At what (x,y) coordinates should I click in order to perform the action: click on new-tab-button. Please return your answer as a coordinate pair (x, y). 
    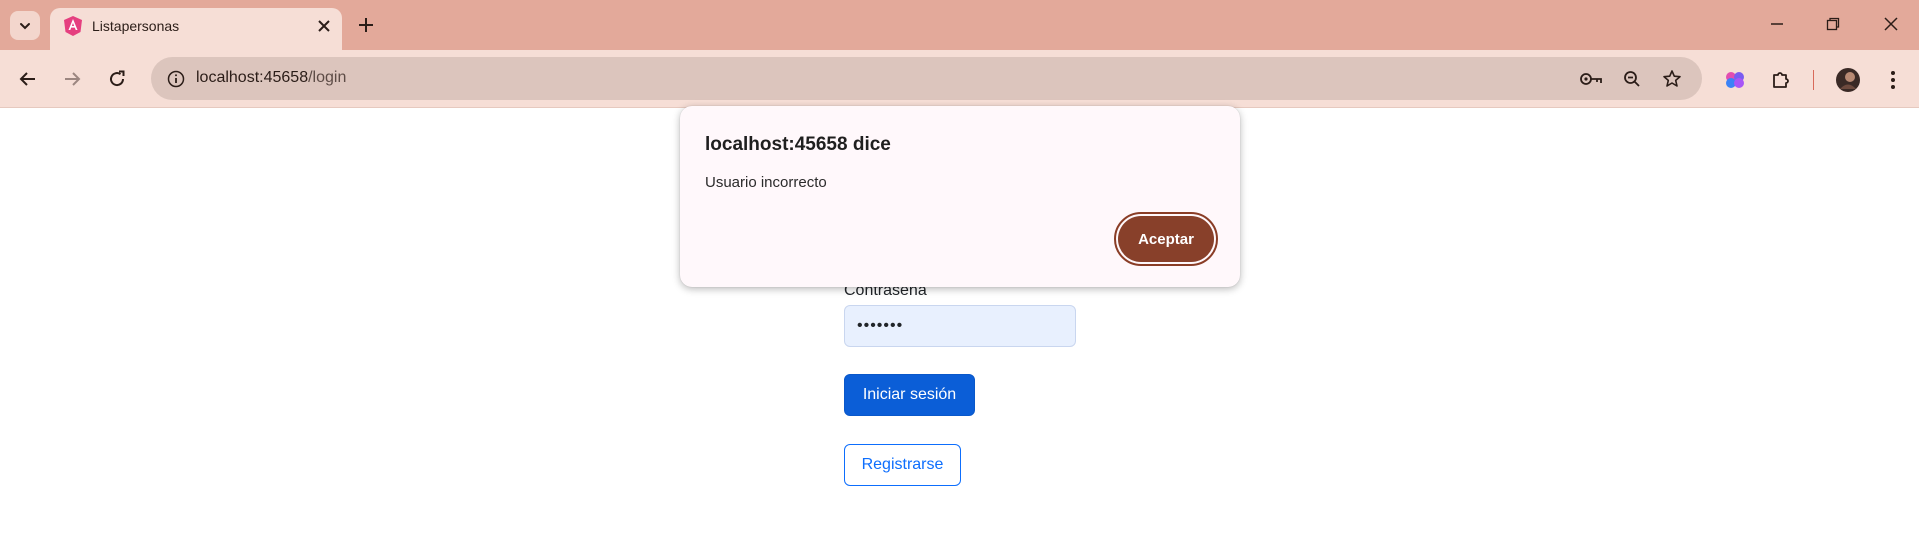
    Looking at the image, I should click on (366, 25).